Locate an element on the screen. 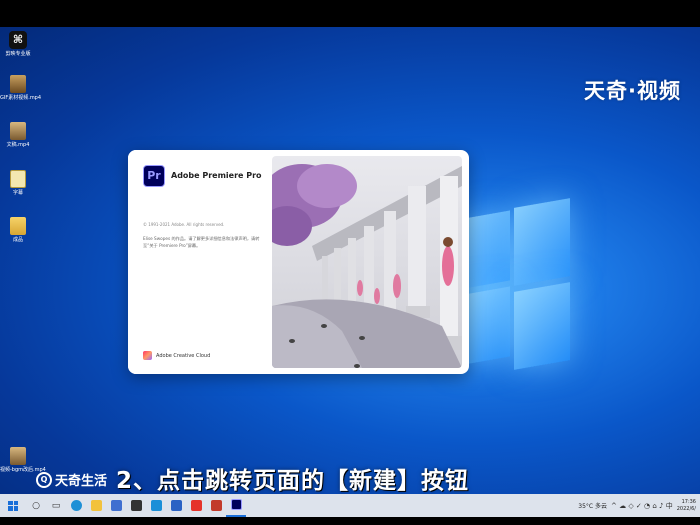 Image resolution: width=700 pixels, height=525 pixels. windows-start-icon is located at coordinates (13, 505).